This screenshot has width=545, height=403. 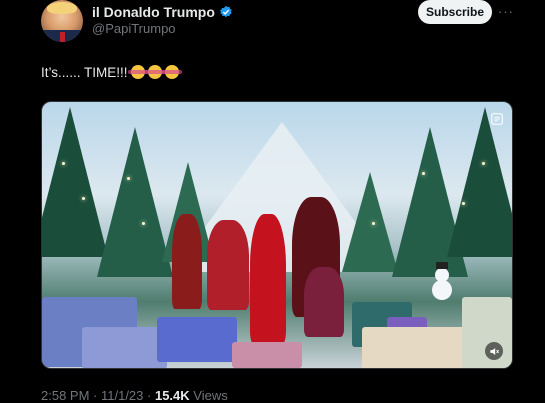 What do you see at coordinates (187, 261) in the screenshot?
I see `dancer` at bounding box center [187, 261].